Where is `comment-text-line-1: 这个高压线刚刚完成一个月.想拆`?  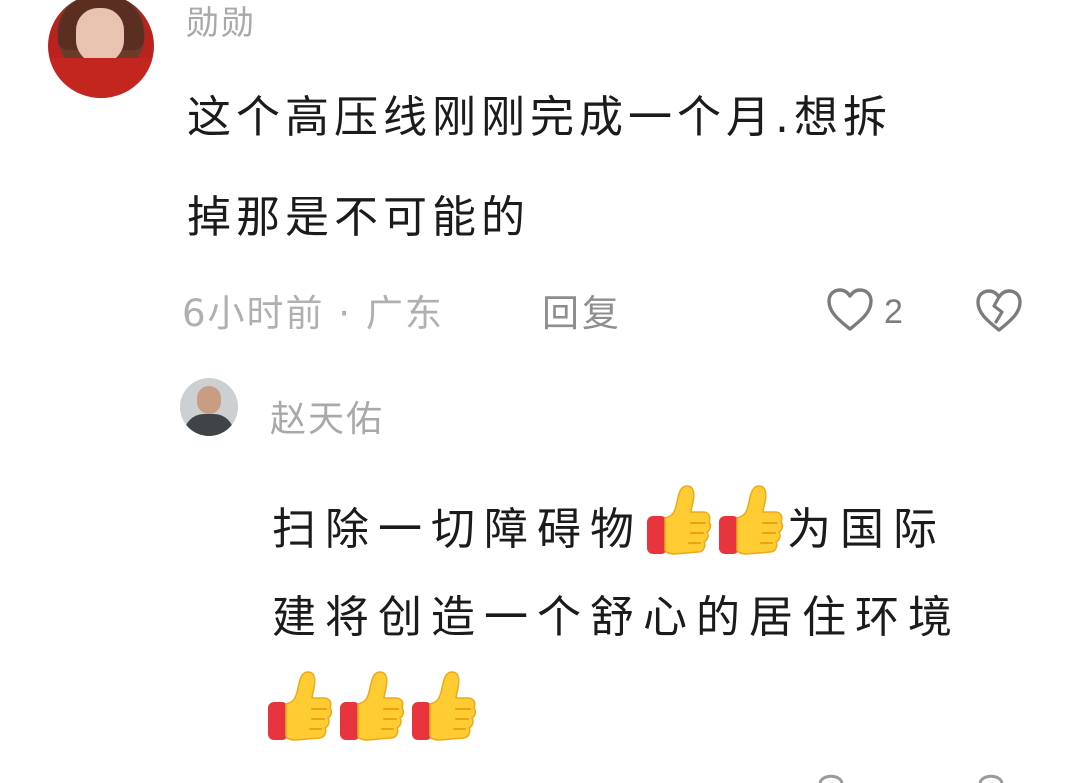 comment-text-line-1: 这个高压线刚刚完成一个月.想拆 is located at coordinates (539, 117).